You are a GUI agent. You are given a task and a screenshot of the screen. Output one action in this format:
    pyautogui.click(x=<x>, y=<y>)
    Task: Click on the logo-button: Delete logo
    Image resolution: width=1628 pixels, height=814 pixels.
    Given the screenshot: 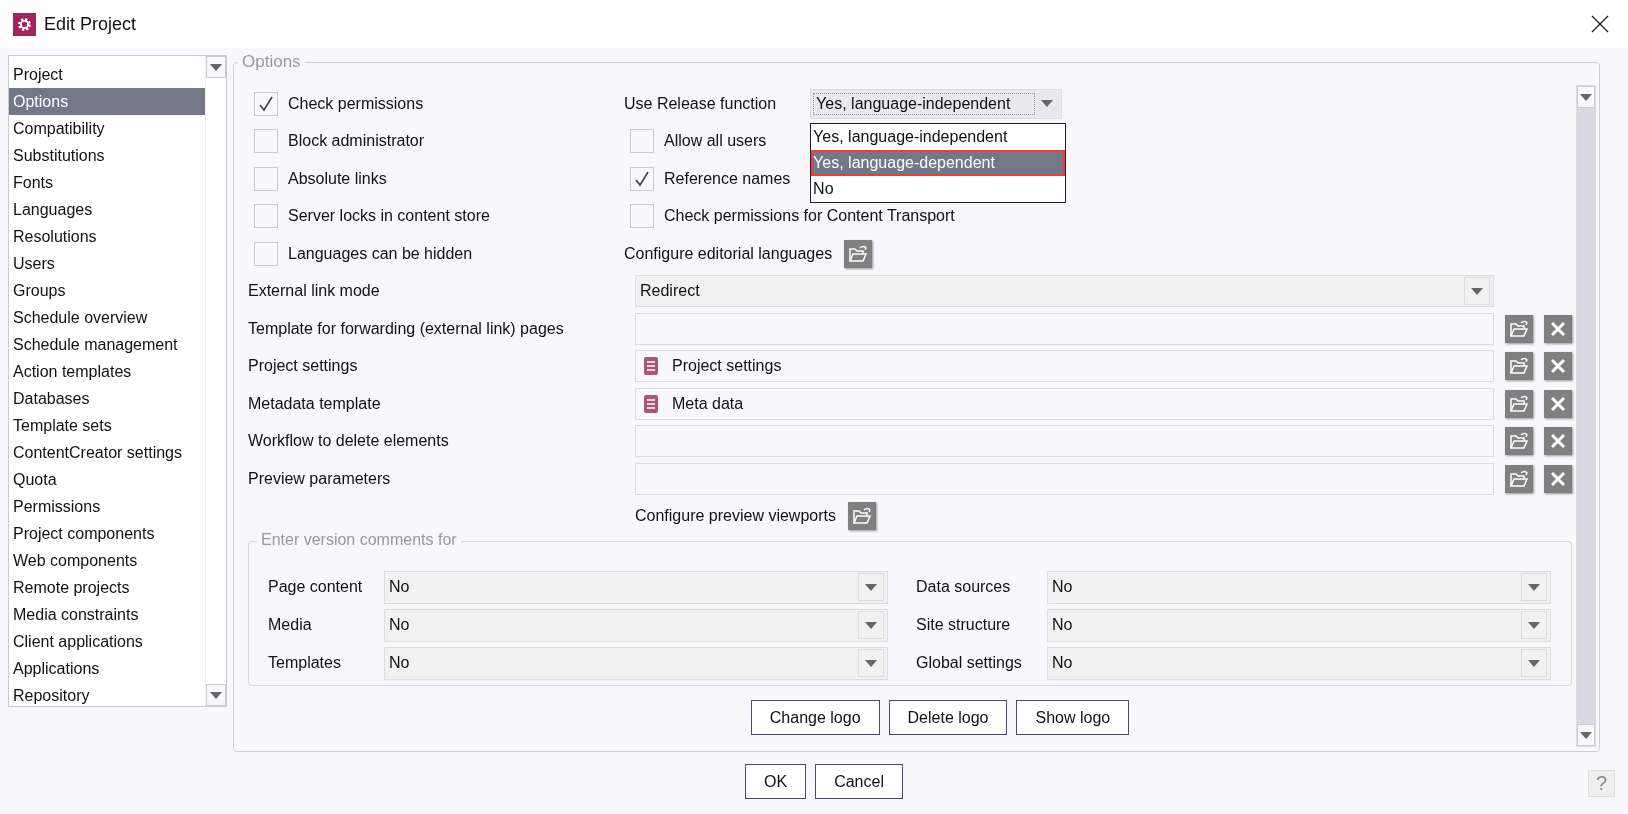 What is the action you would take?
    pyautogui.click(x=948, y=717)
    